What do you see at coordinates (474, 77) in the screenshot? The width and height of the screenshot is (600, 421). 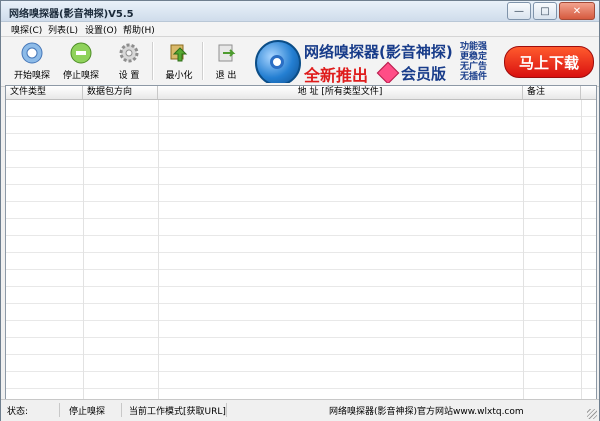 I see `banner-feature: 无插件` at bounding box center [474, 77].